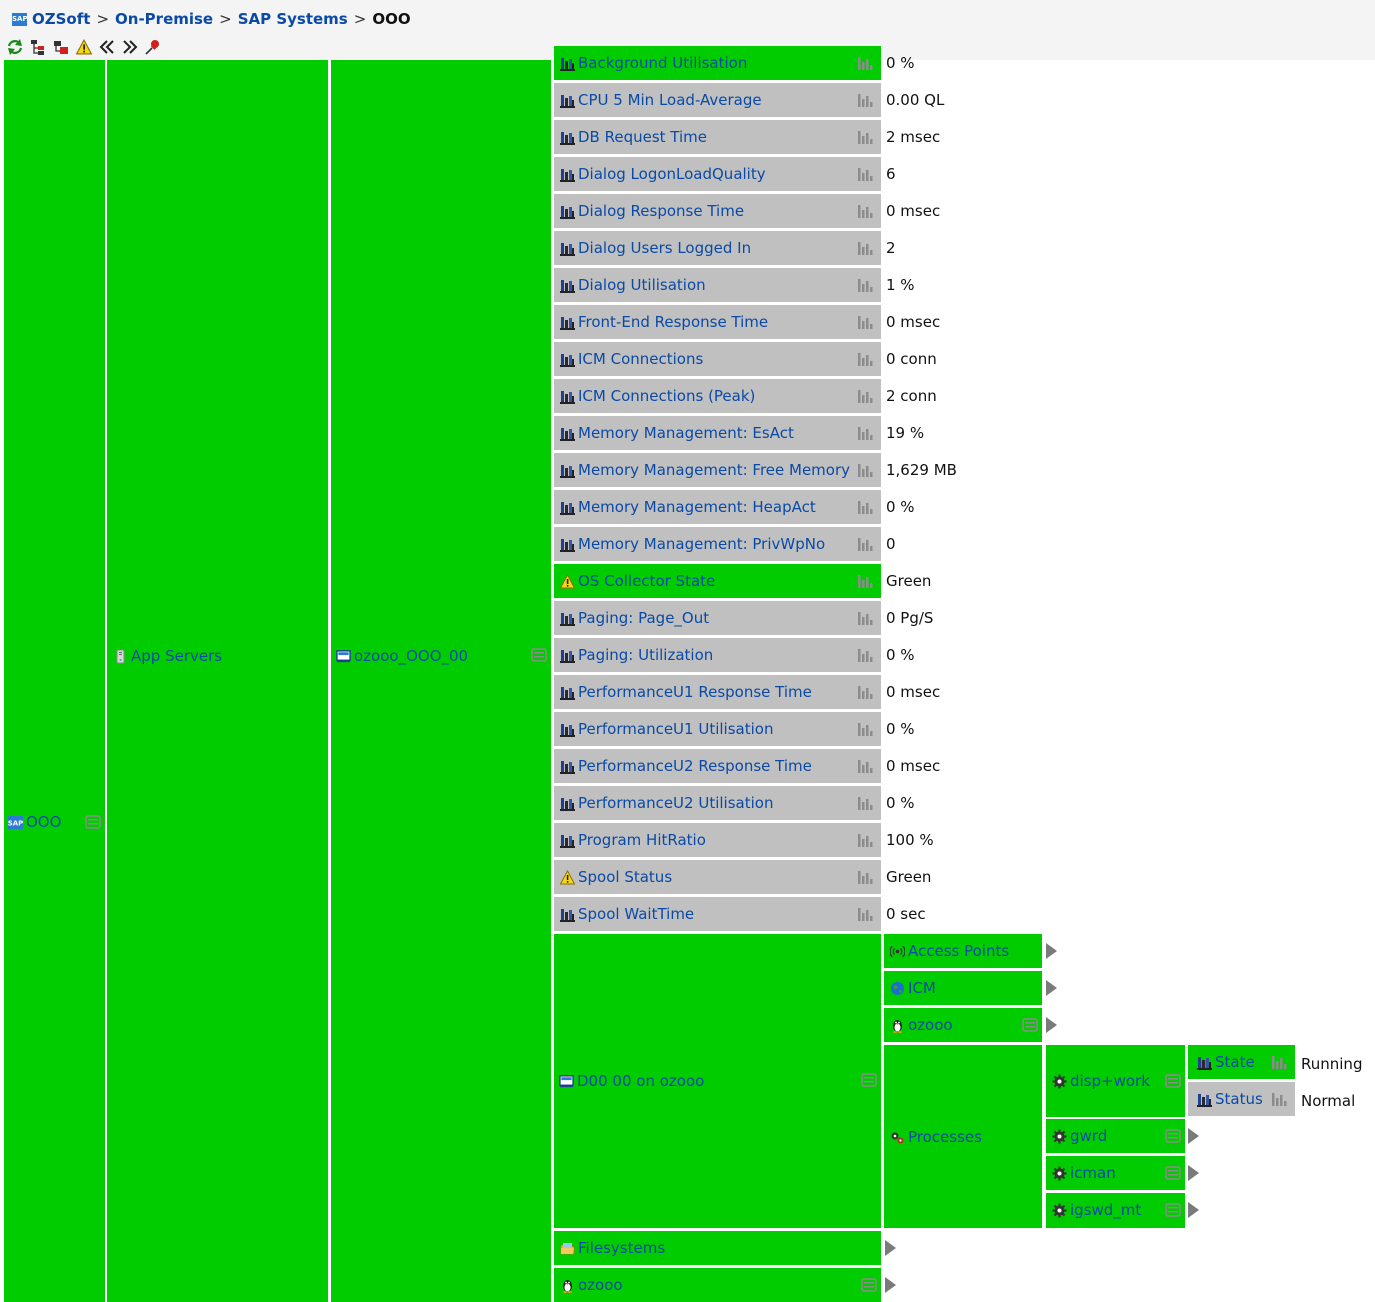  I want to click on tree-node-igswd-mt: igswd_mt, so click(1115, 1210).